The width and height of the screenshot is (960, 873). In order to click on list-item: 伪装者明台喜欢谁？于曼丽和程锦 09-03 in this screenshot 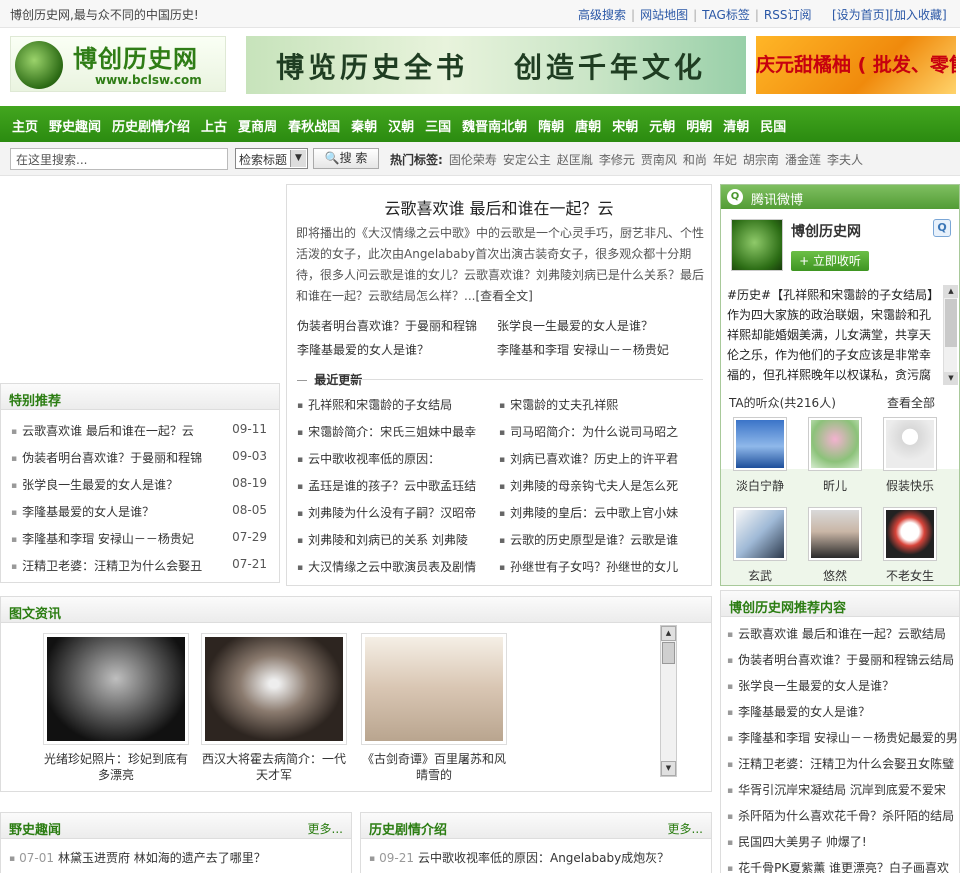, I will do `click(142, 457)`.